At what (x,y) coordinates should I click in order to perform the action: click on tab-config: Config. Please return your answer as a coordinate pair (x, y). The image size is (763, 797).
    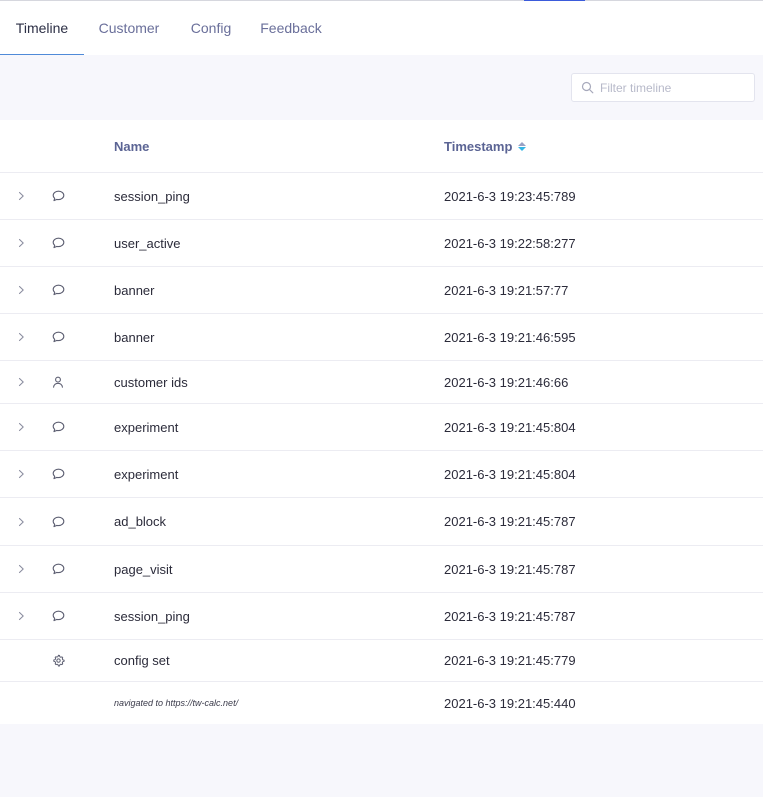
    Looking at the image, I should click on (211, 28).